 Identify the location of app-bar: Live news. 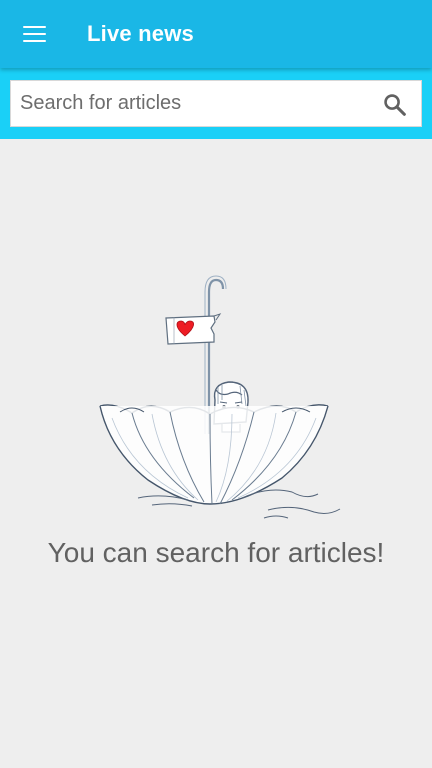
(216, 34).